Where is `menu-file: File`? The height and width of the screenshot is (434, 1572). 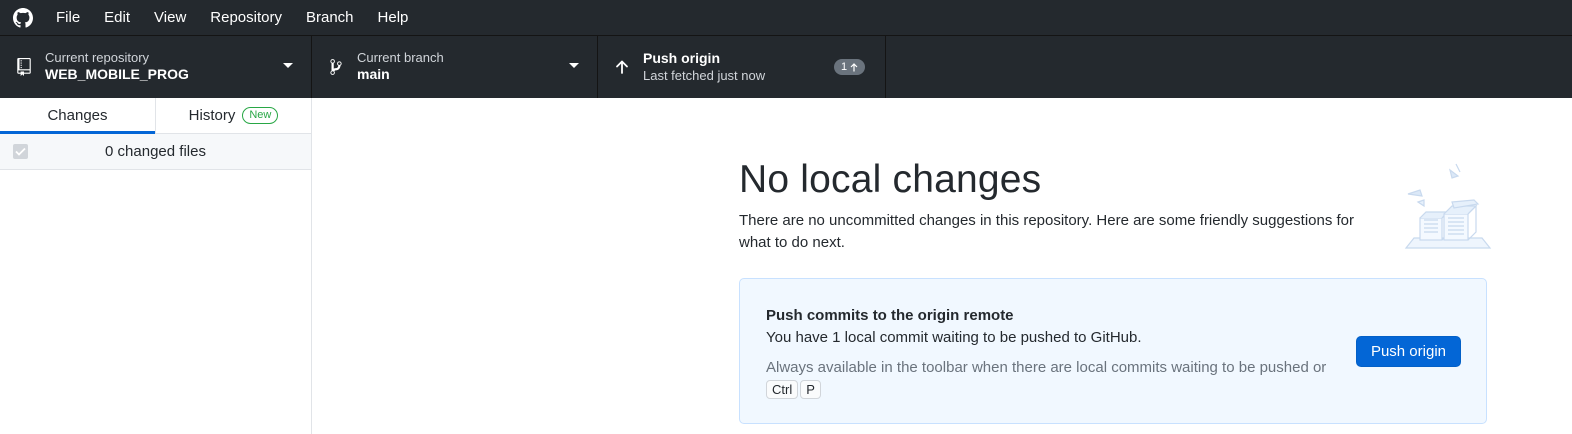
menu-file: File is located at coordinates (68, 17).